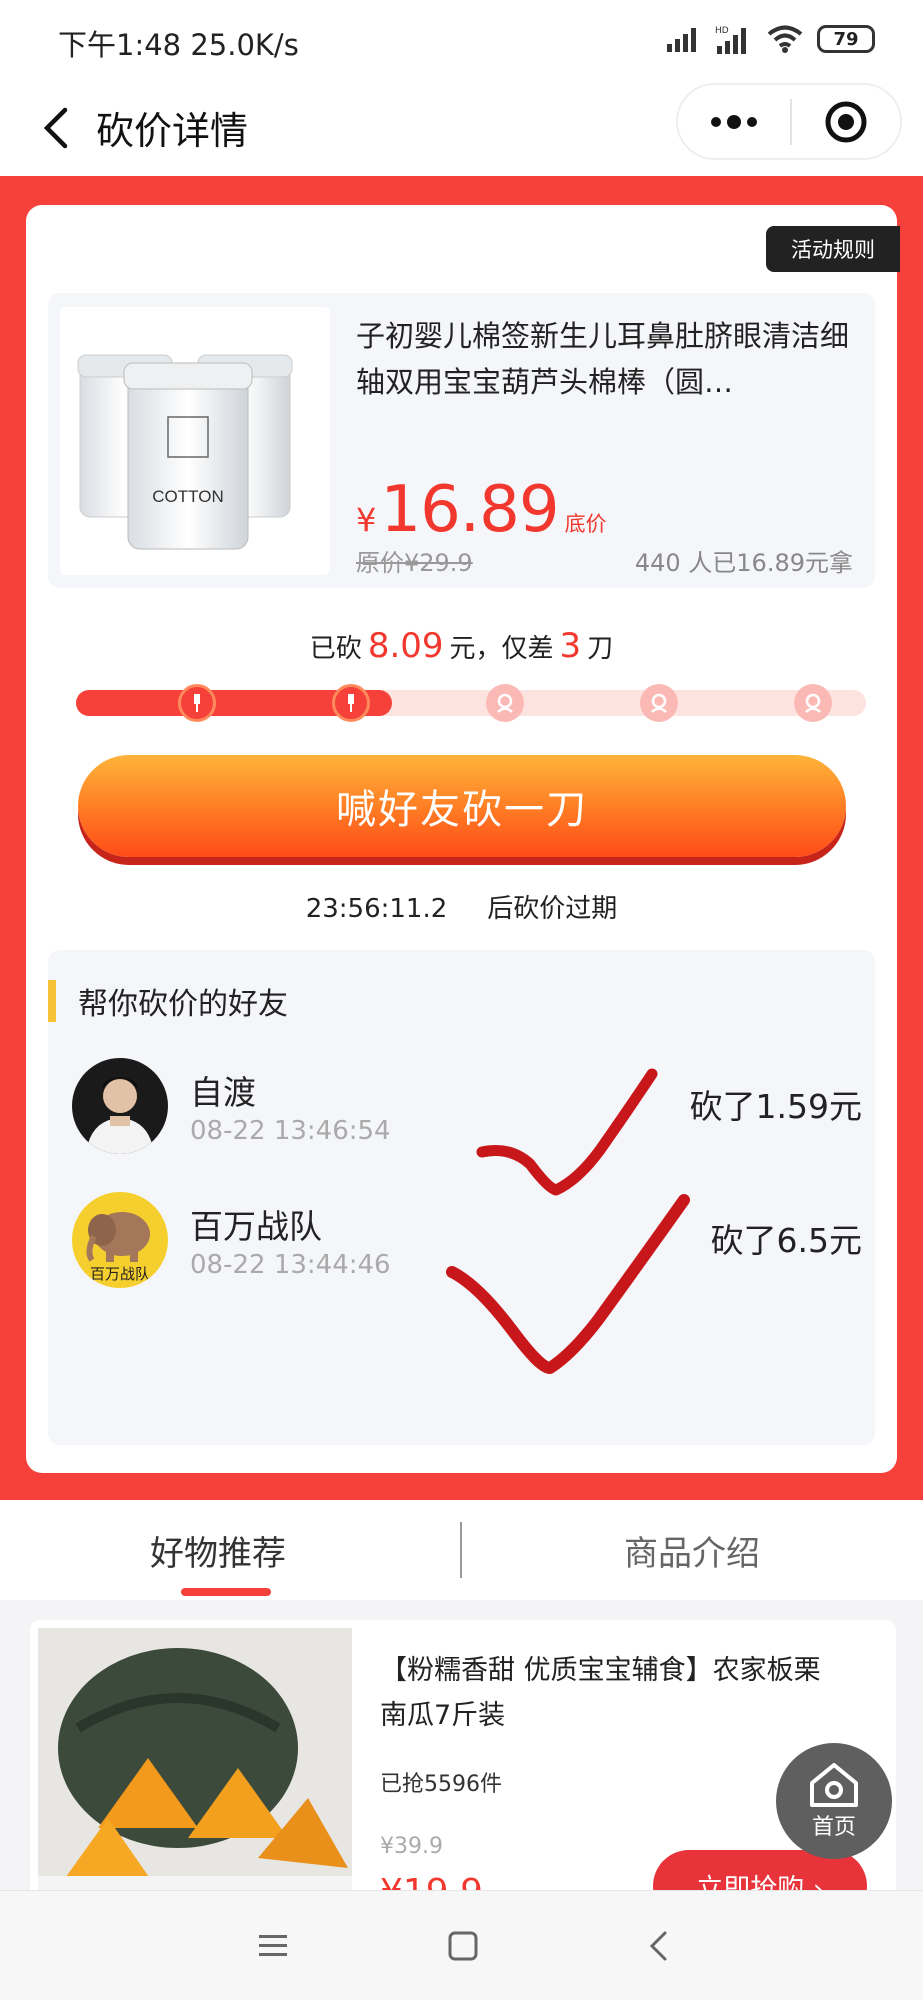 Image resolution: width=923 pixels, height=2000 pixels. What do you see at coordinates (600, 649) in the screenshot?
I see `bargain-suffix: 刀` at bounding box center [600, 649].